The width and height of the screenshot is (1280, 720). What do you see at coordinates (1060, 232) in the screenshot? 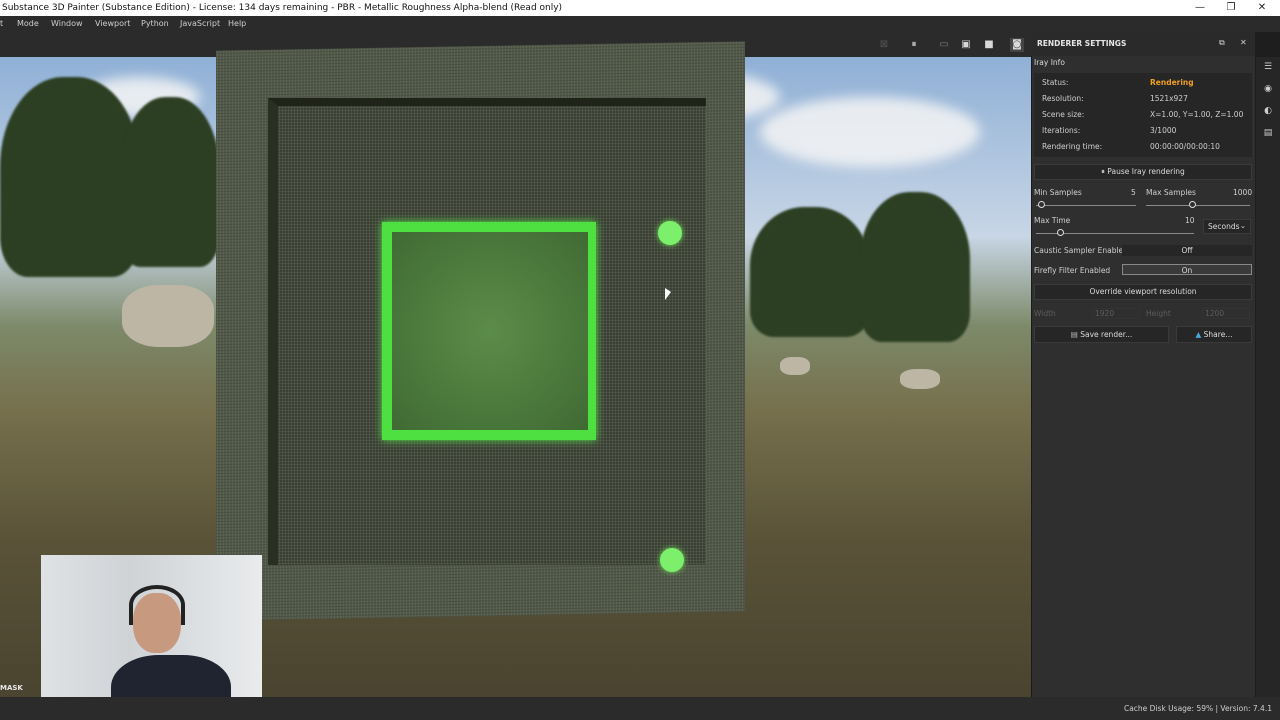
I see `max-time-slider` at bounding box center [1060, 232].